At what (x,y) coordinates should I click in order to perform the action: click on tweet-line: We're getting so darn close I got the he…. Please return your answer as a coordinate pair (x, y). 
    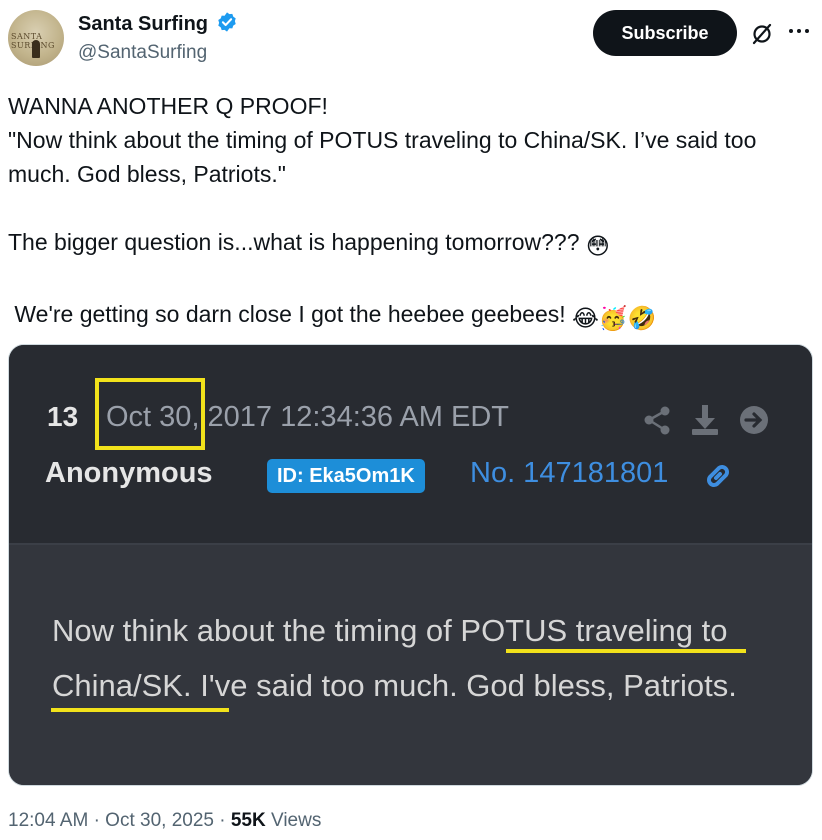
    Looking at the image, I should click on (408, 316).